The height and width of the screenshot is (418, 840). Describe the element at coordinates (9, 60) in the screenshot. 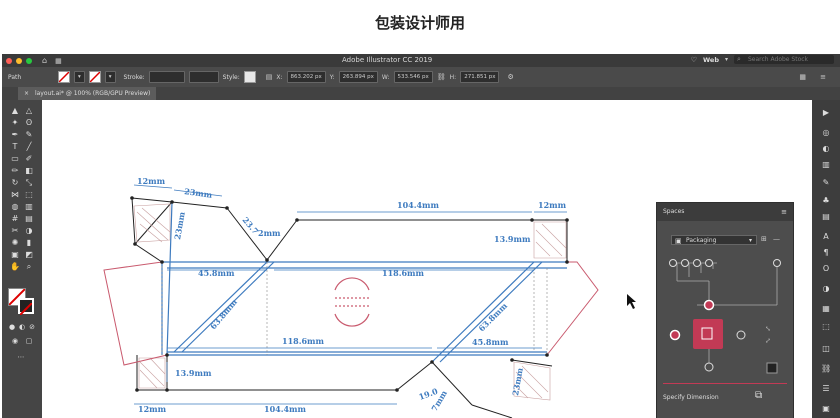

I see `close-dot-icon` at that location.